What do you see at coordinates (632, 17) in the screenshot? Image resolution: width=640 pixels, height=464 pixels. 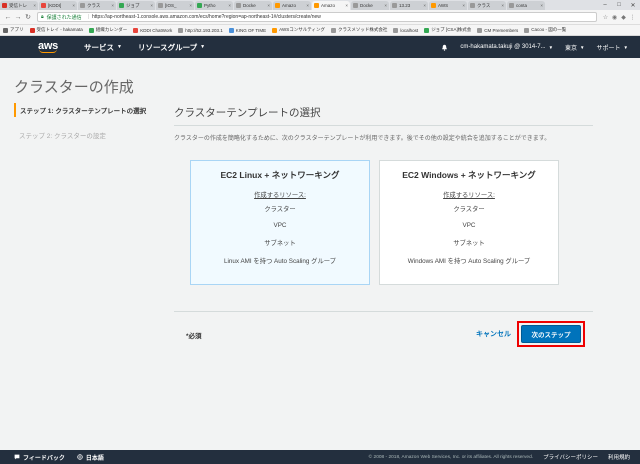 I see `menu-icon: ⋮` at bounding box center [632, 17].